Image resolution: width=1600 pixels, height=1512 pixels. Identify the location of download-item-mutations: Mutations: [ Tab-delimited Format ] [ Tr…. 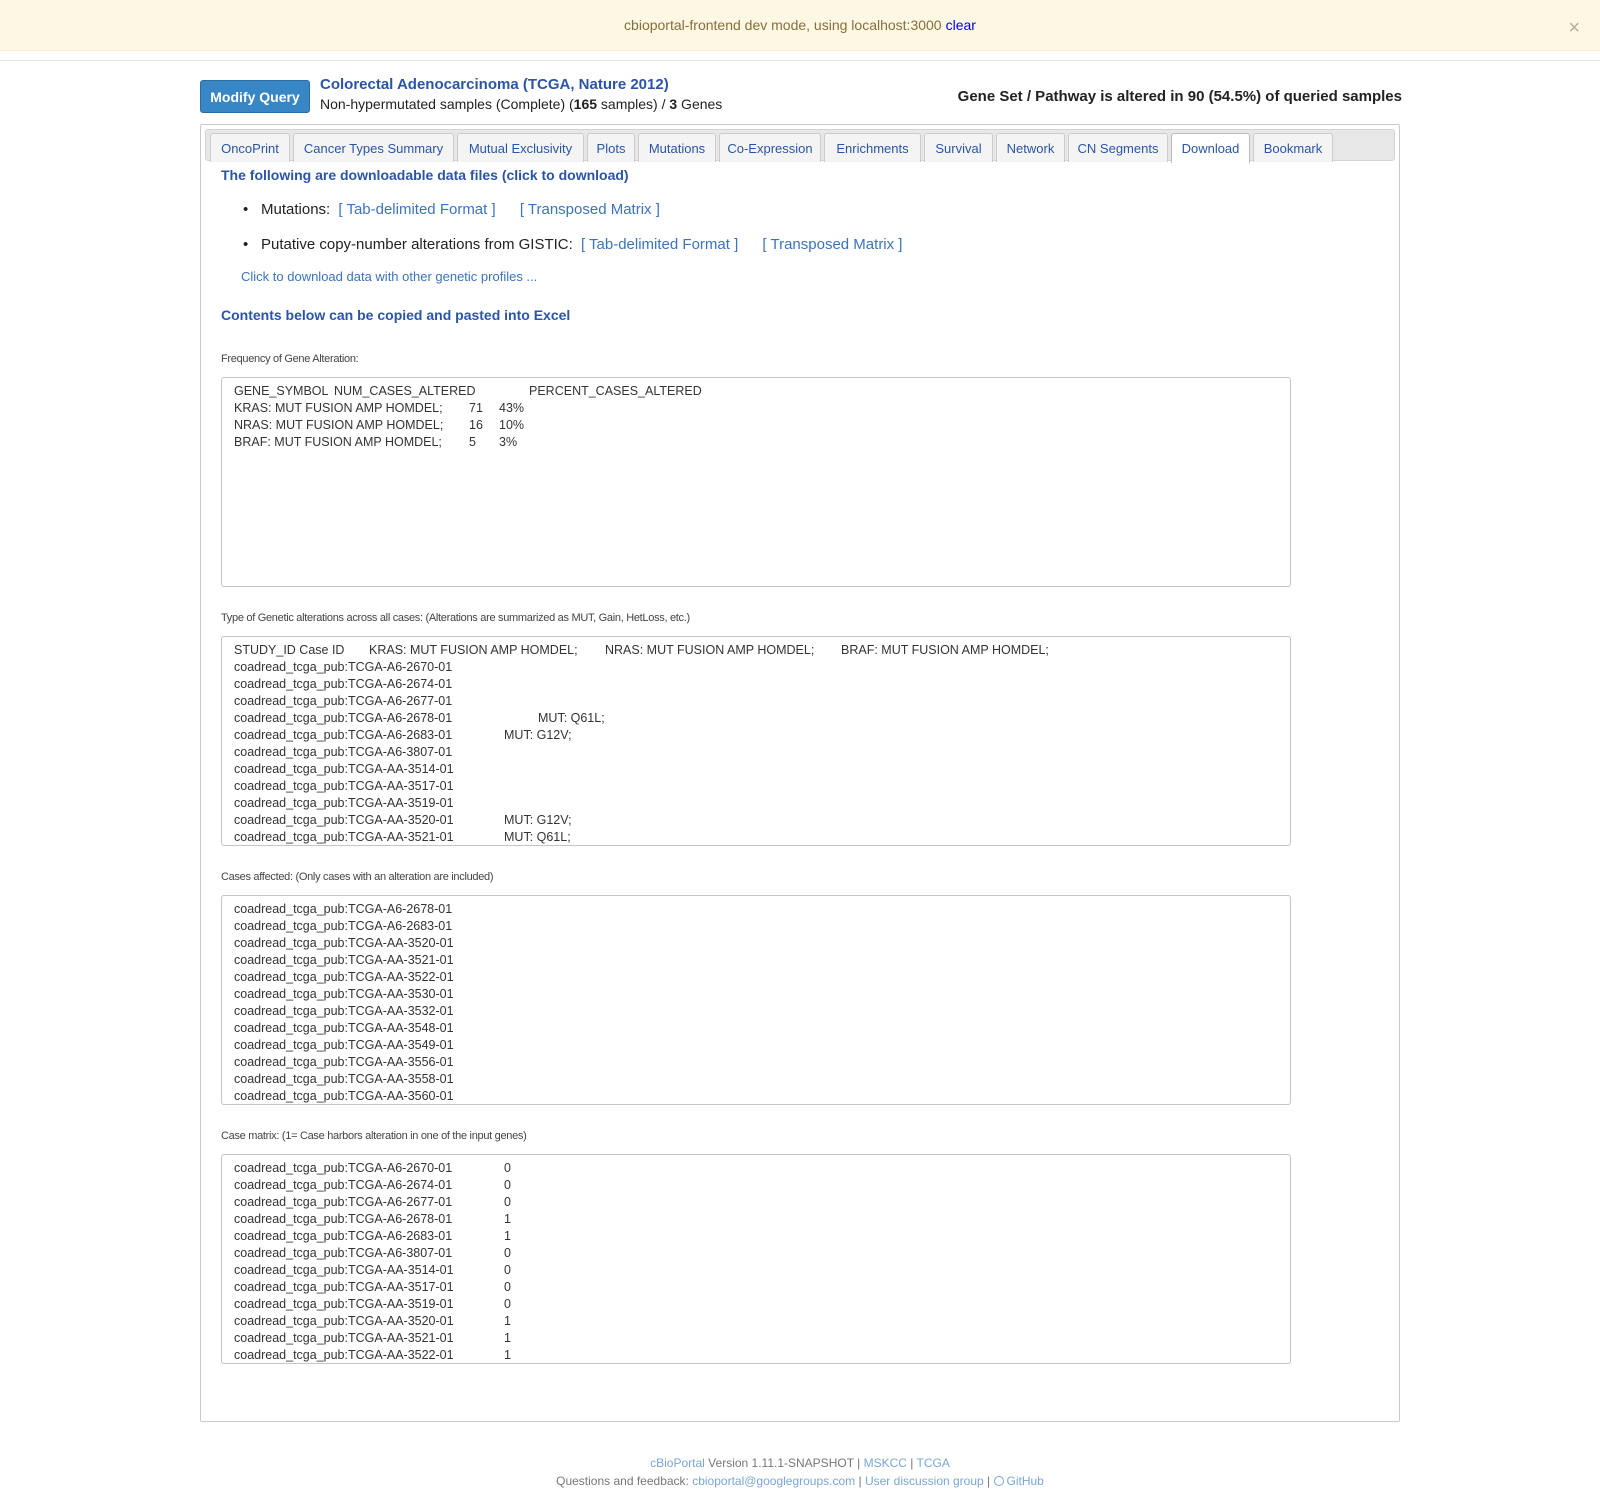
(579, 218).